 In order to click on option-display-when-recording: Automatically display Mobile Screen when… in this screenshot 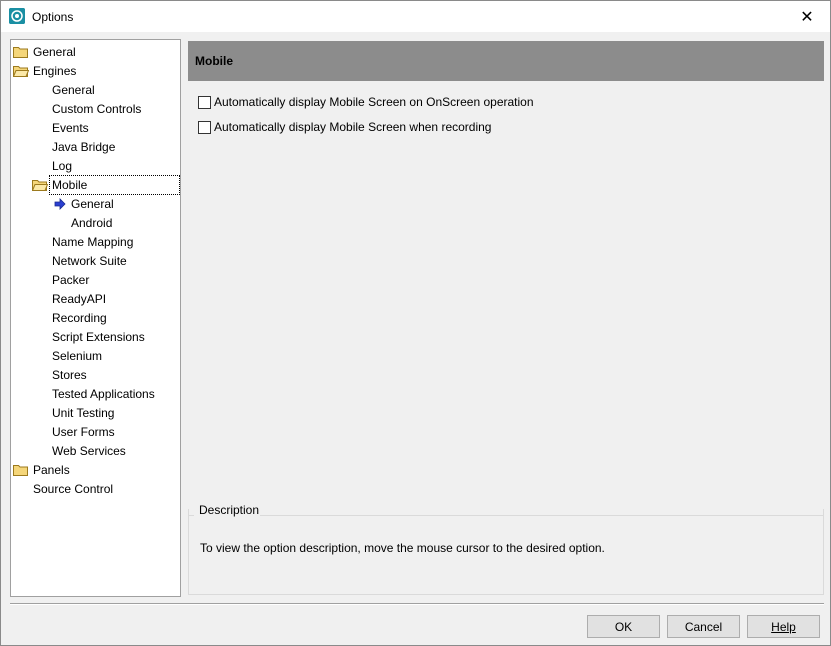, I will do `click(344, 127)`.